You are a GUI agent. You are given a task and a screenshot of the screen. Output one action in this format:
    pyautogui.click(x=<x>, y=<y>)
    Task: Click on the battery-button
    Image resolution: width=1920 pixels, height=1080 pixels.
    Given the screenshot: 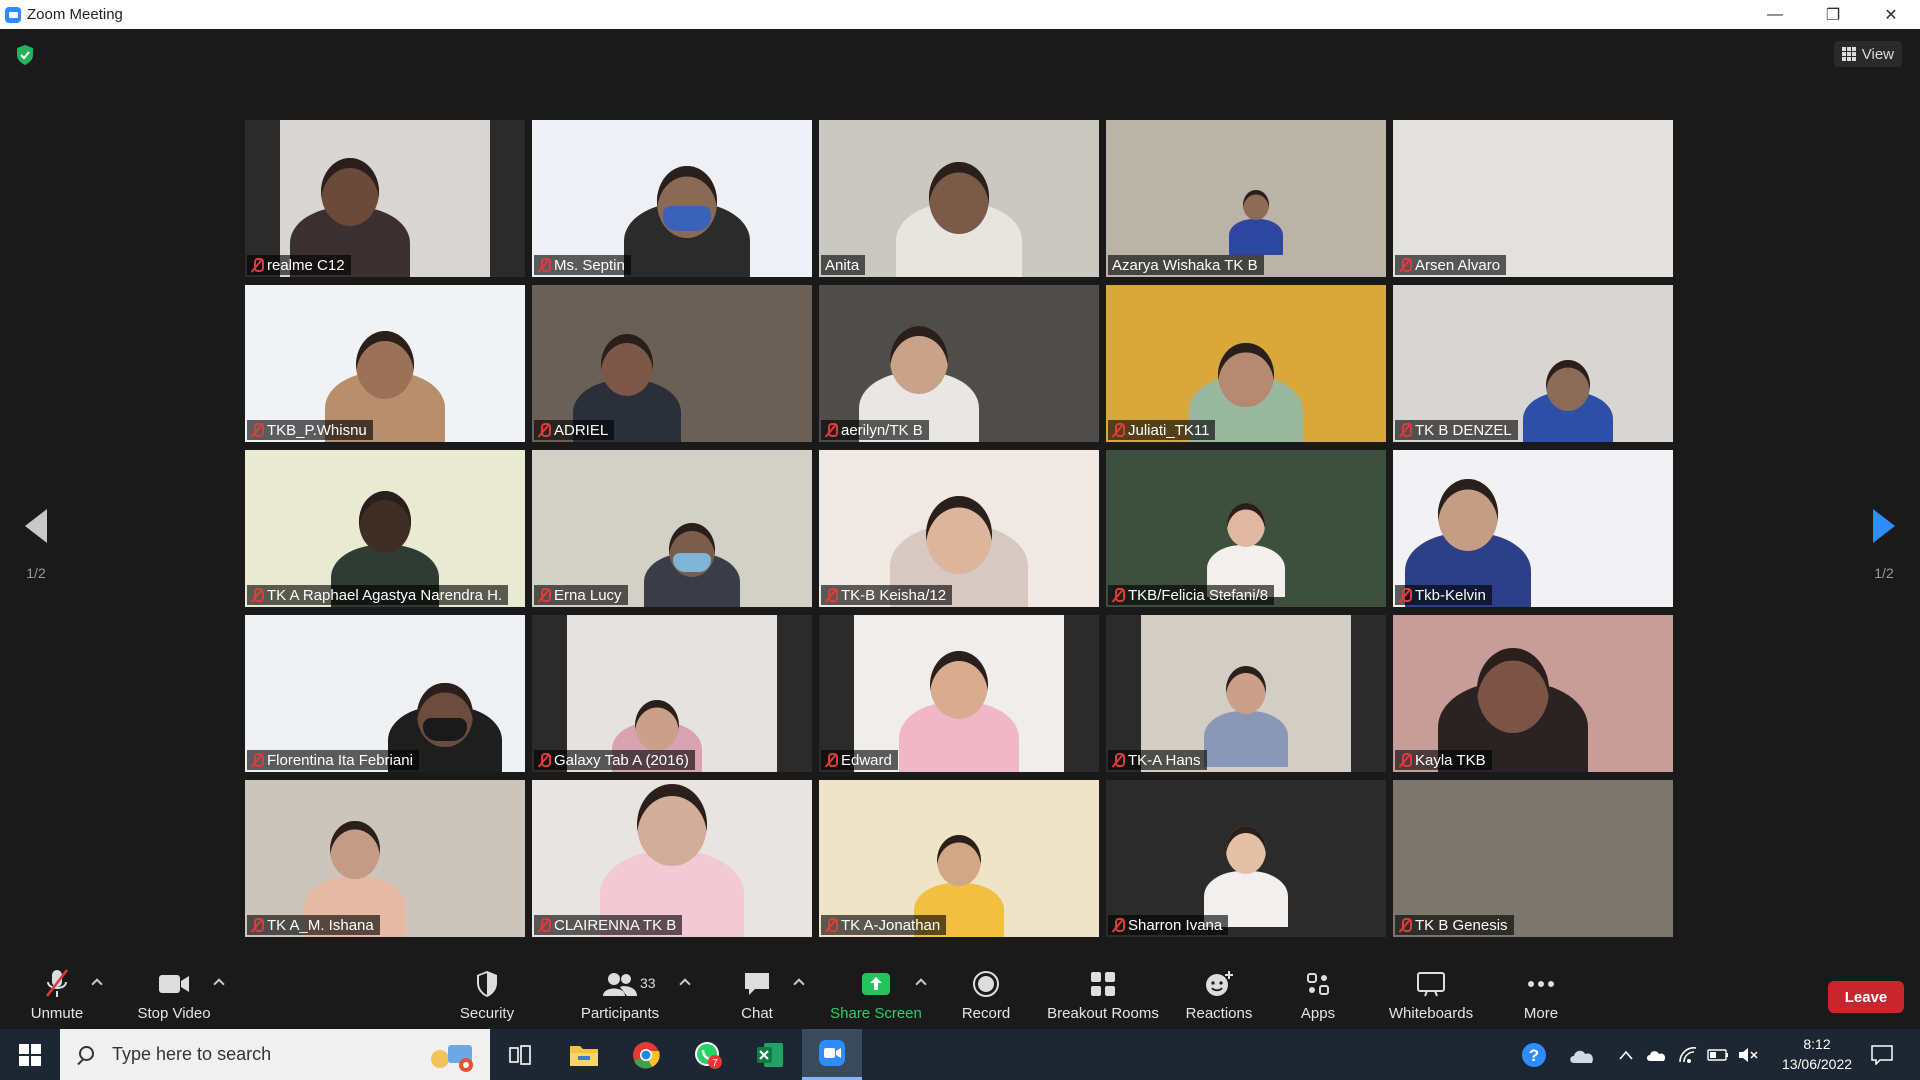 What is the action you would take?
    pyautogui.click(x=1718, y=1054)
    